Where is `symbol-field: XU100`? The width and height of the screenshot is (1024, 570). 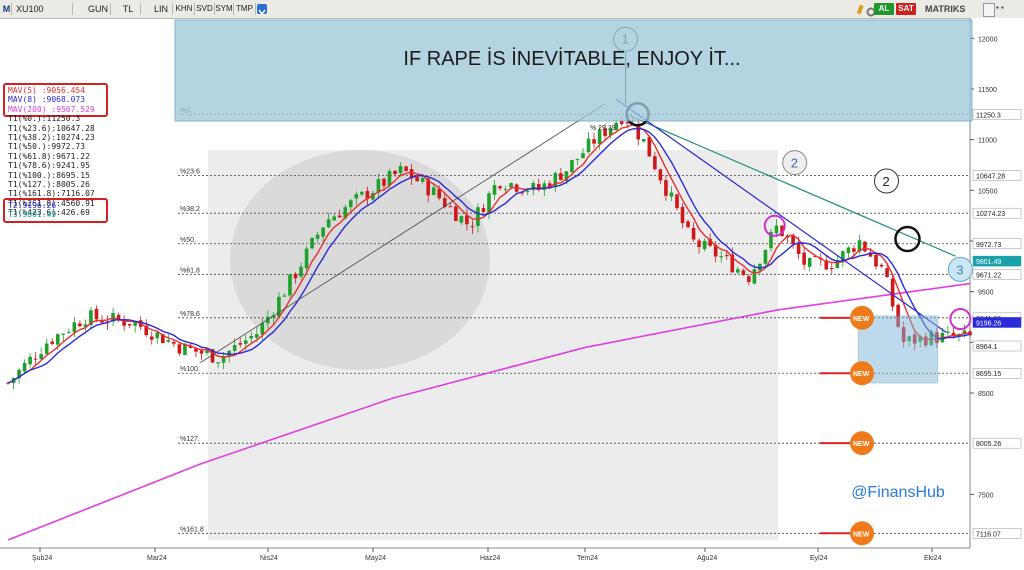 symbol-field: XU100 is located at coordinates (43, 9).